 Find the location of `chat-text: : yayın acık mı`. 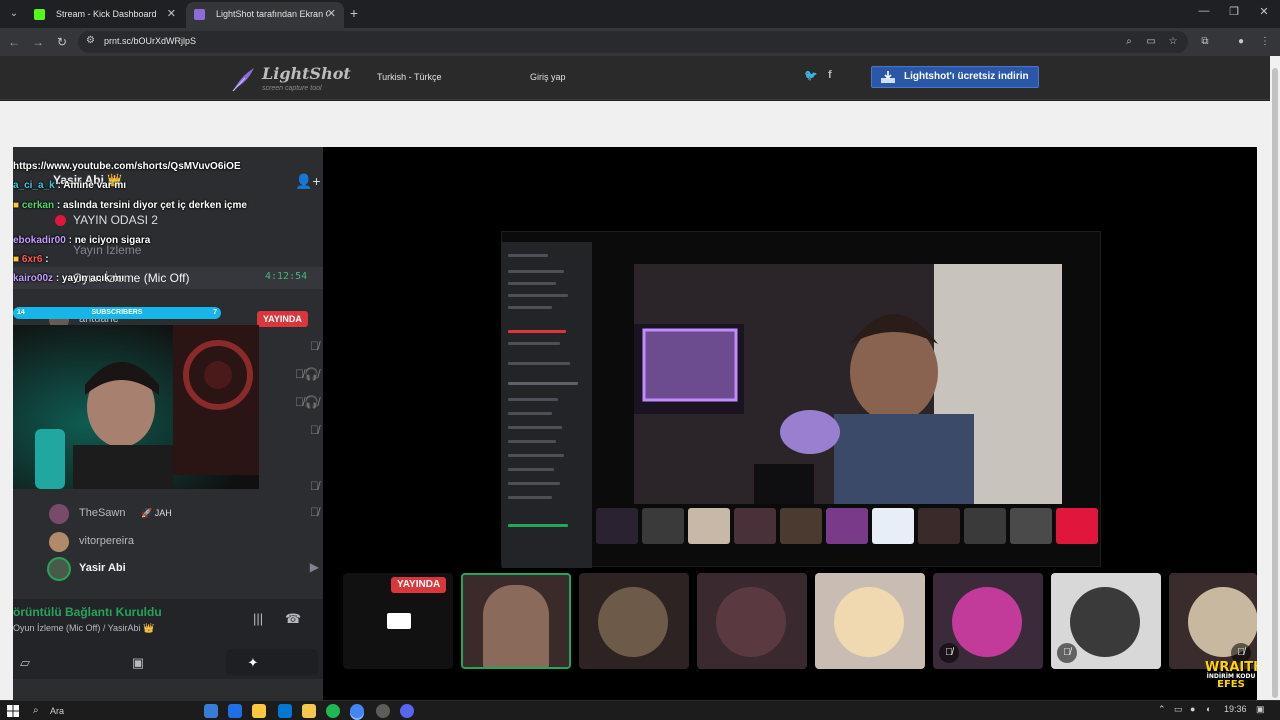

chat-text: : yayın acık mı is located at coordinates (90, 278).